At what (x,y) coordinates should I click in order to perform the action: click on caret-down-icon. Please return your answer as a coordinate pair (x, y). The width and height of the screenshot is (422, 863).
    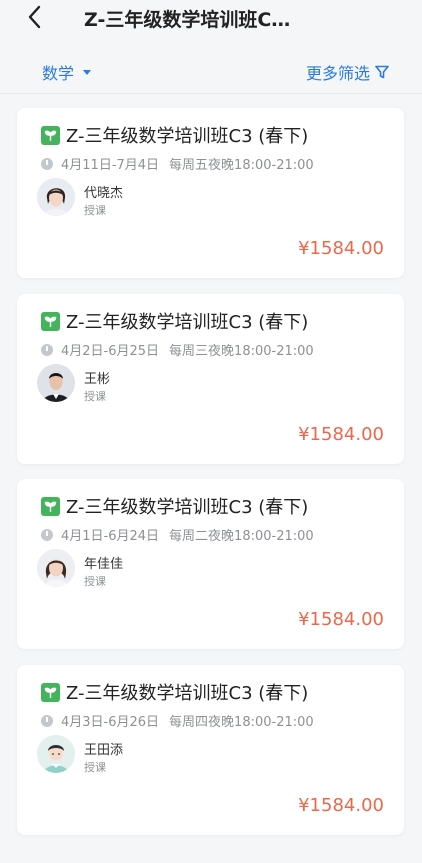
    Looking at the image, I should click on (87, 72).